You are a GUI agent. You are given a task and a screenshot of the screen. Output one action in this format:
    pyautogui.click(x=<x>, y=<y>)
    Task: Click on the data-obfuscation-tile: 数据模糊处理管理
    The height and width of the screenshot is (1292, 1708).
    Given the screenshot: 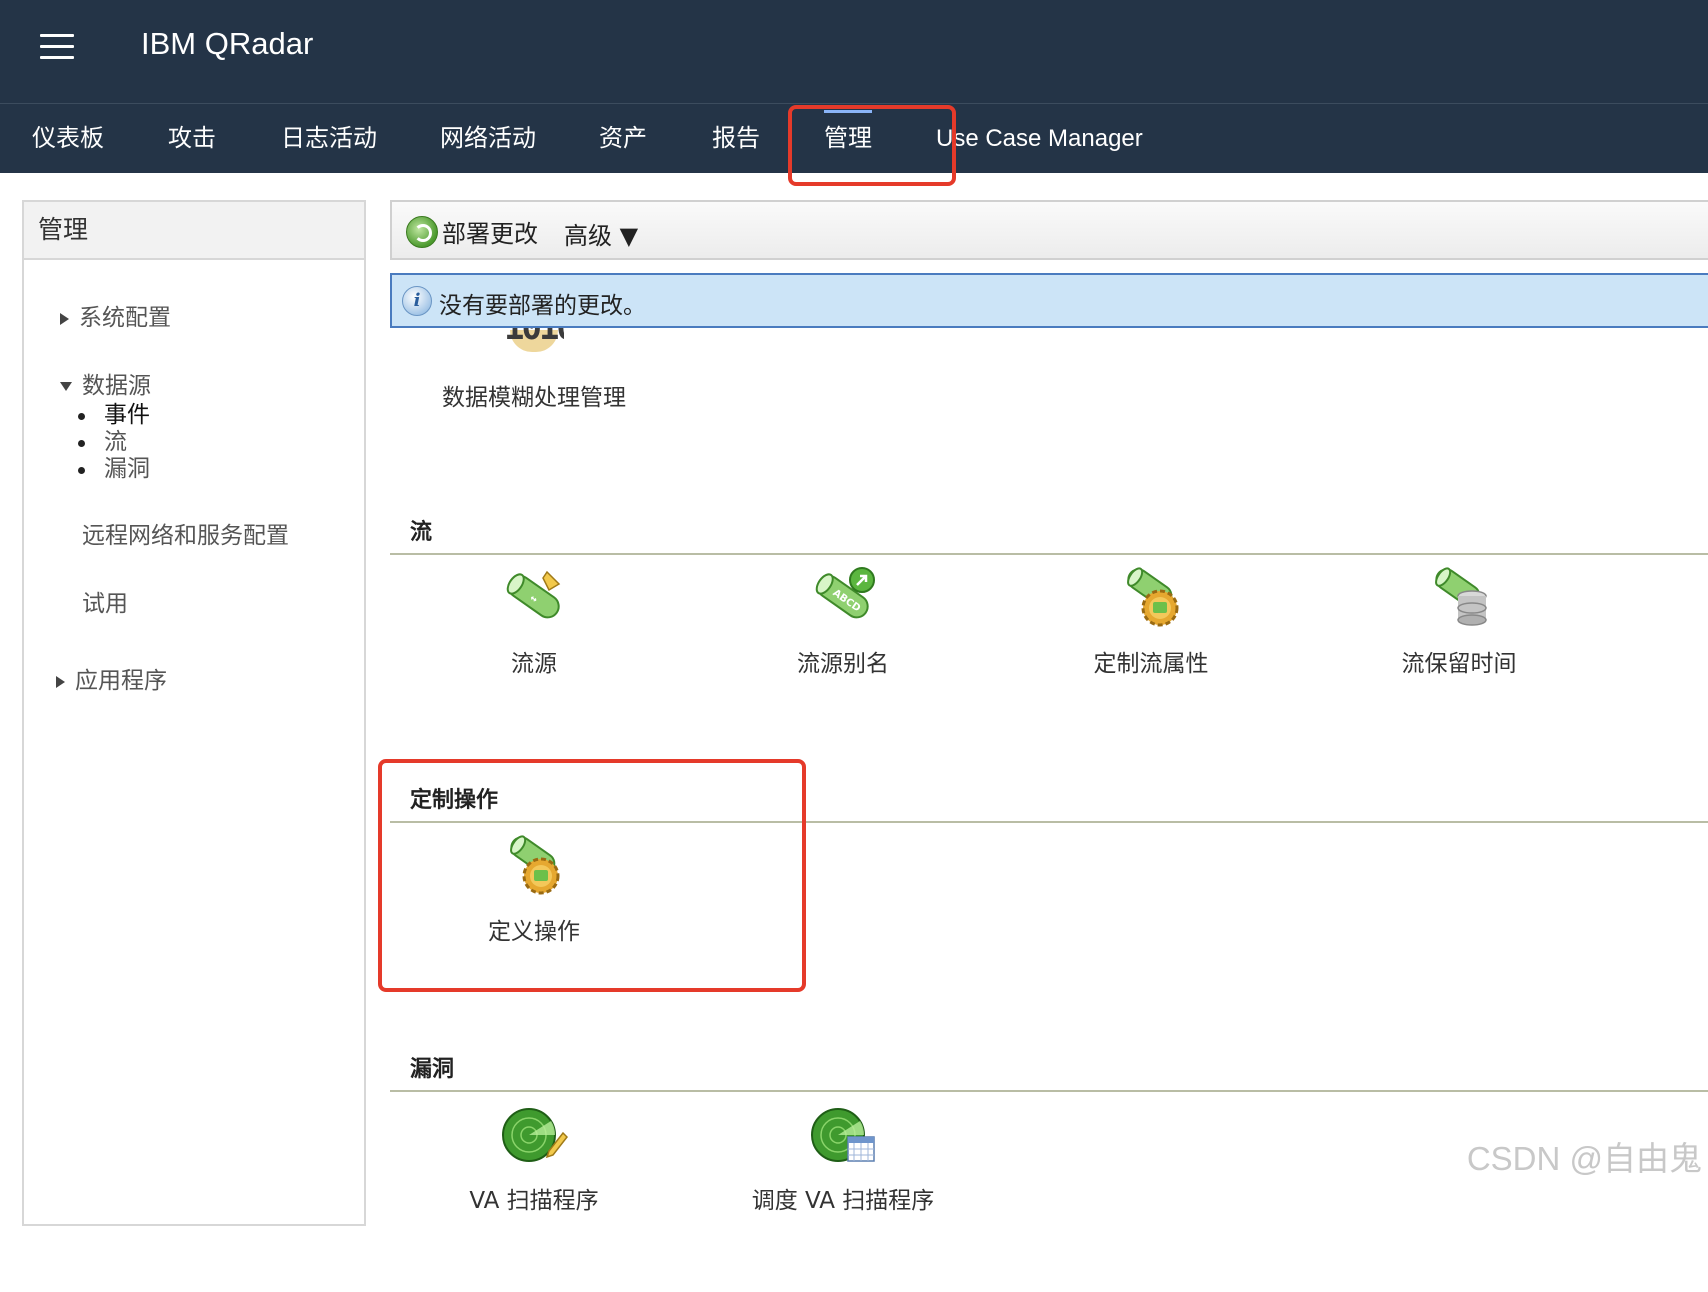 What is the action you would take?
    pyautogui.click(x=534, y=395)
    